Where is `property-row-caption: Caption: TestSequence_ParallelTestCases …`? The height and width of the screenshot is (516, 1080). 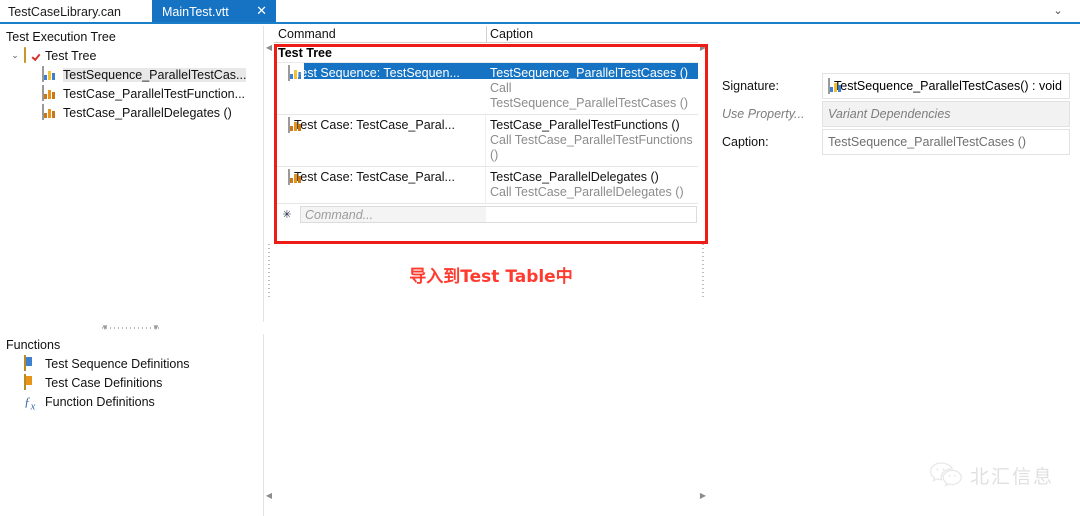
property-row-caption: Caption: TestSequence_ParallelTestCases … is located at coordinates (894, 142).